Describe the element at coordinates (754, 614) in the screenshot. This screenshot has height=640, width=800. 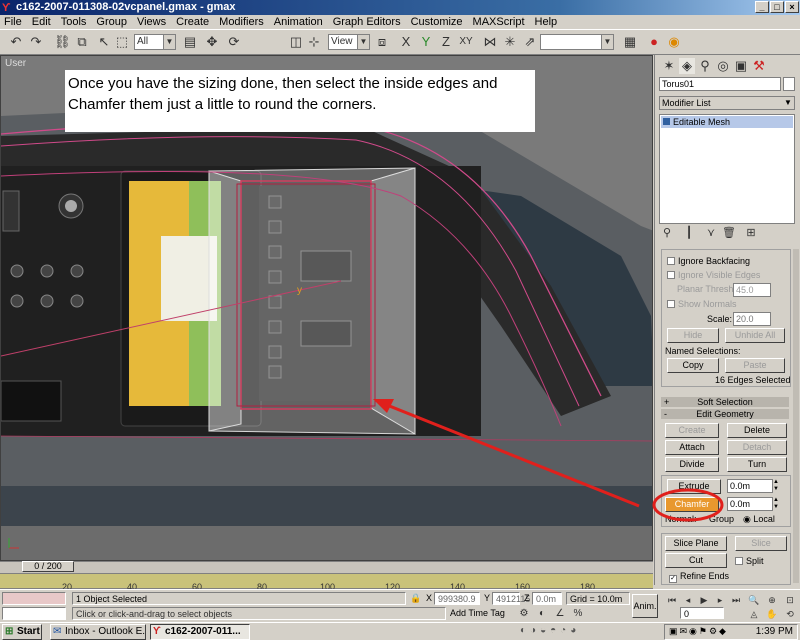
I see `field-of-view-icon: ◬` at that location.